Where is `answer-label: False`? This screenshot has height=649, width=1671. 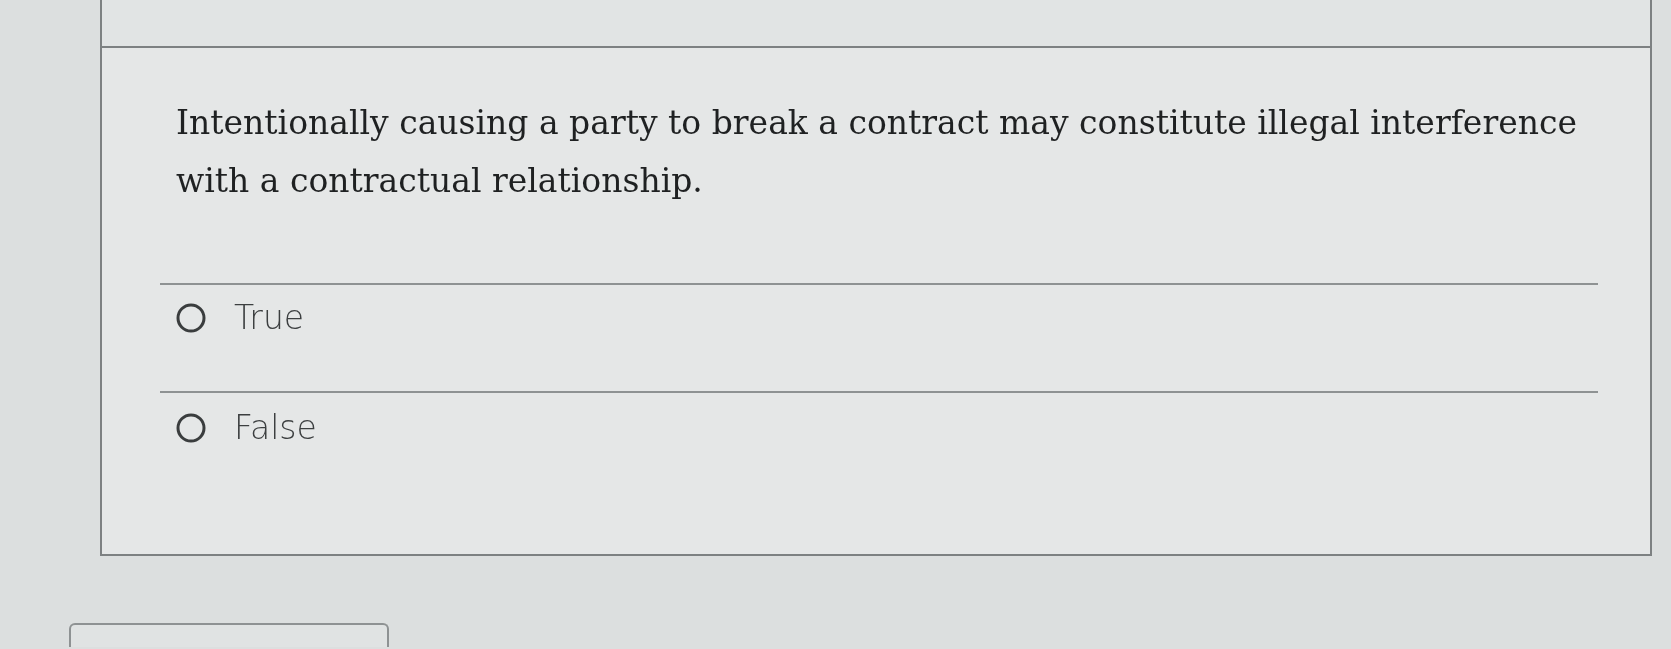 answer-label: False is located at coordinates (275, 428).